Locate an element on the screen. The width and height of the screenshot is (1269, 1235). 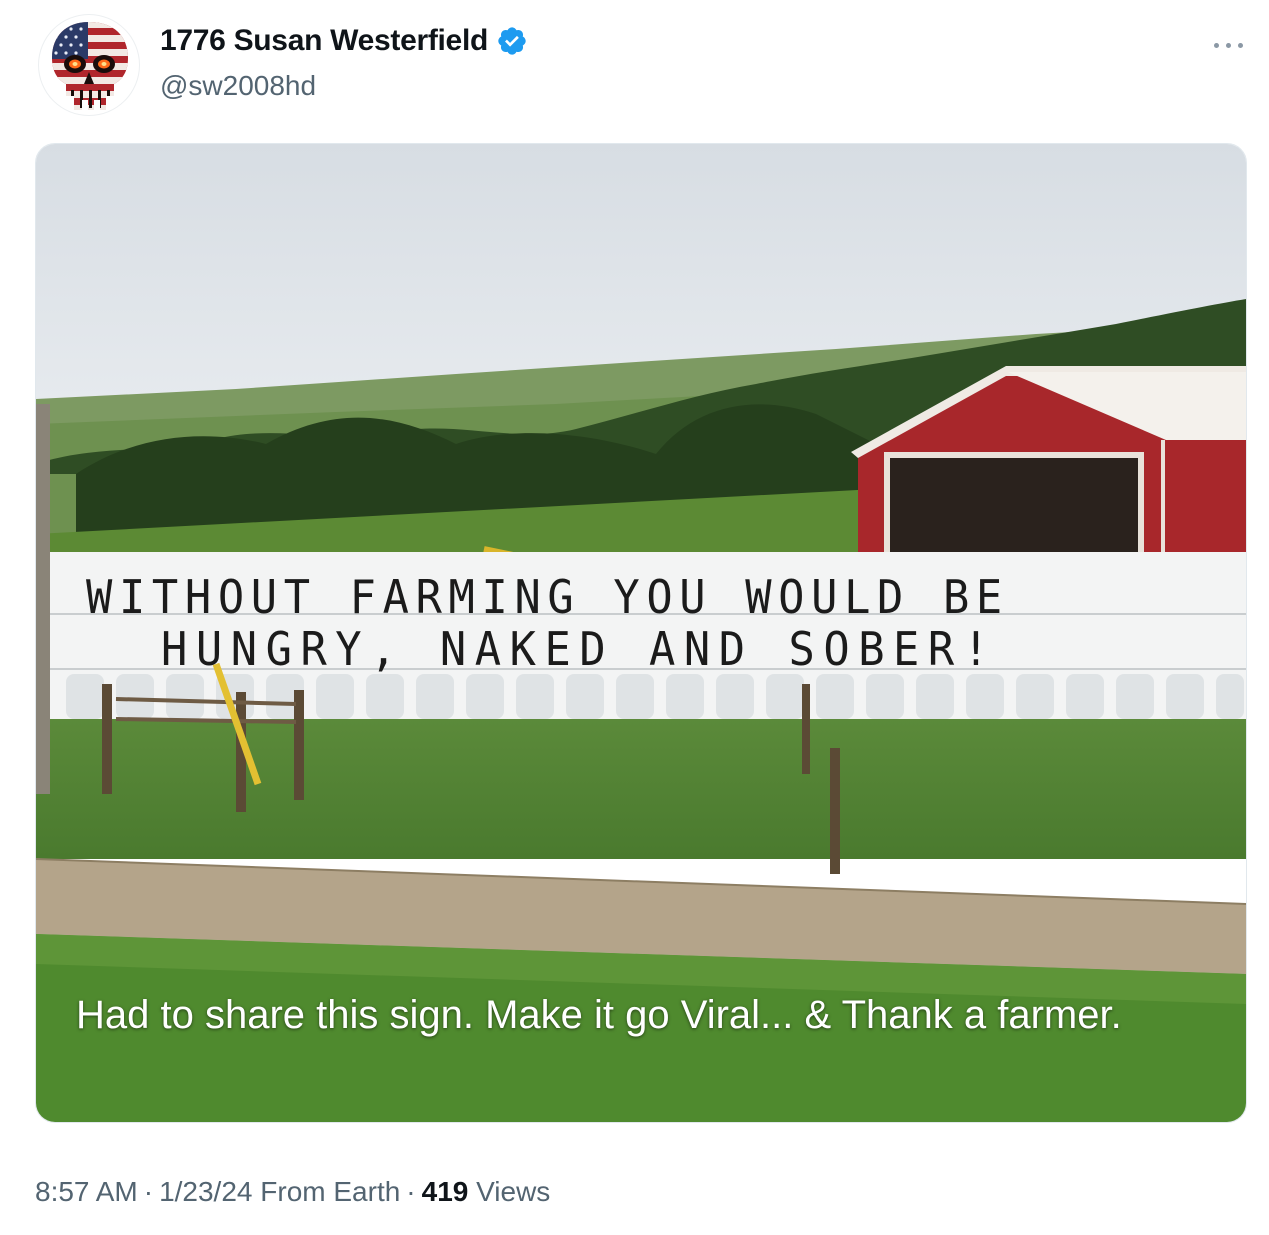
punisher-skull-flag-icon is located at coordinates (90, 66).